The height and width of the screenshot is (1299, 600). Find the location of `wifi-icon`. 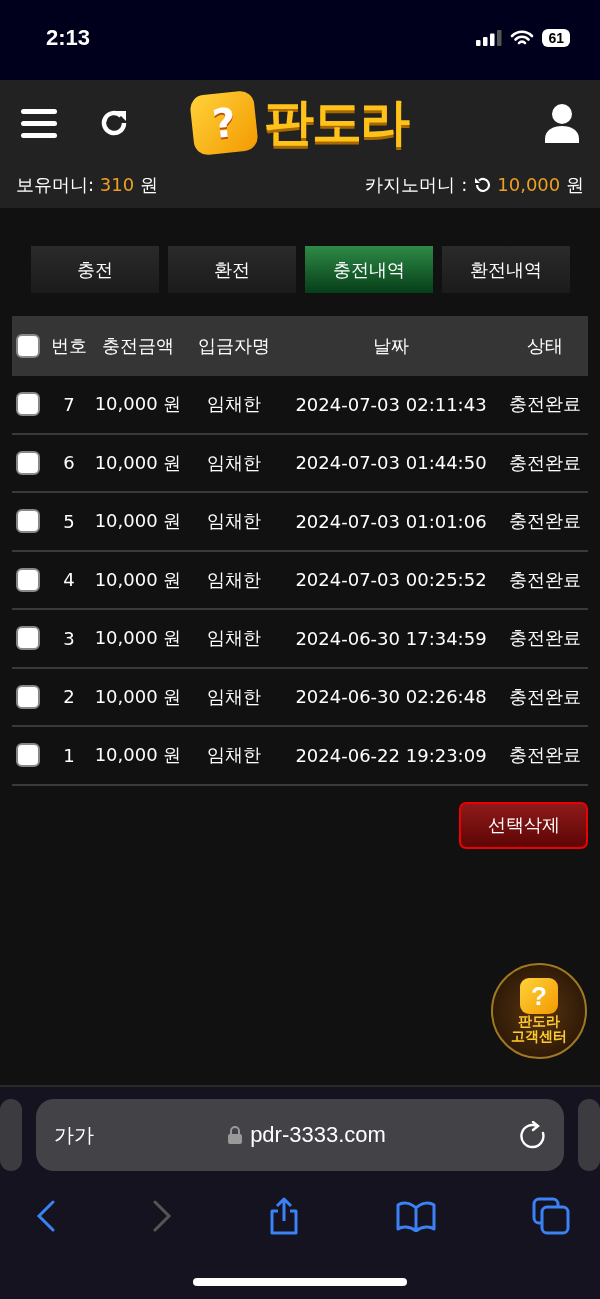

wifi-icon is located at coordinates (522, 38).